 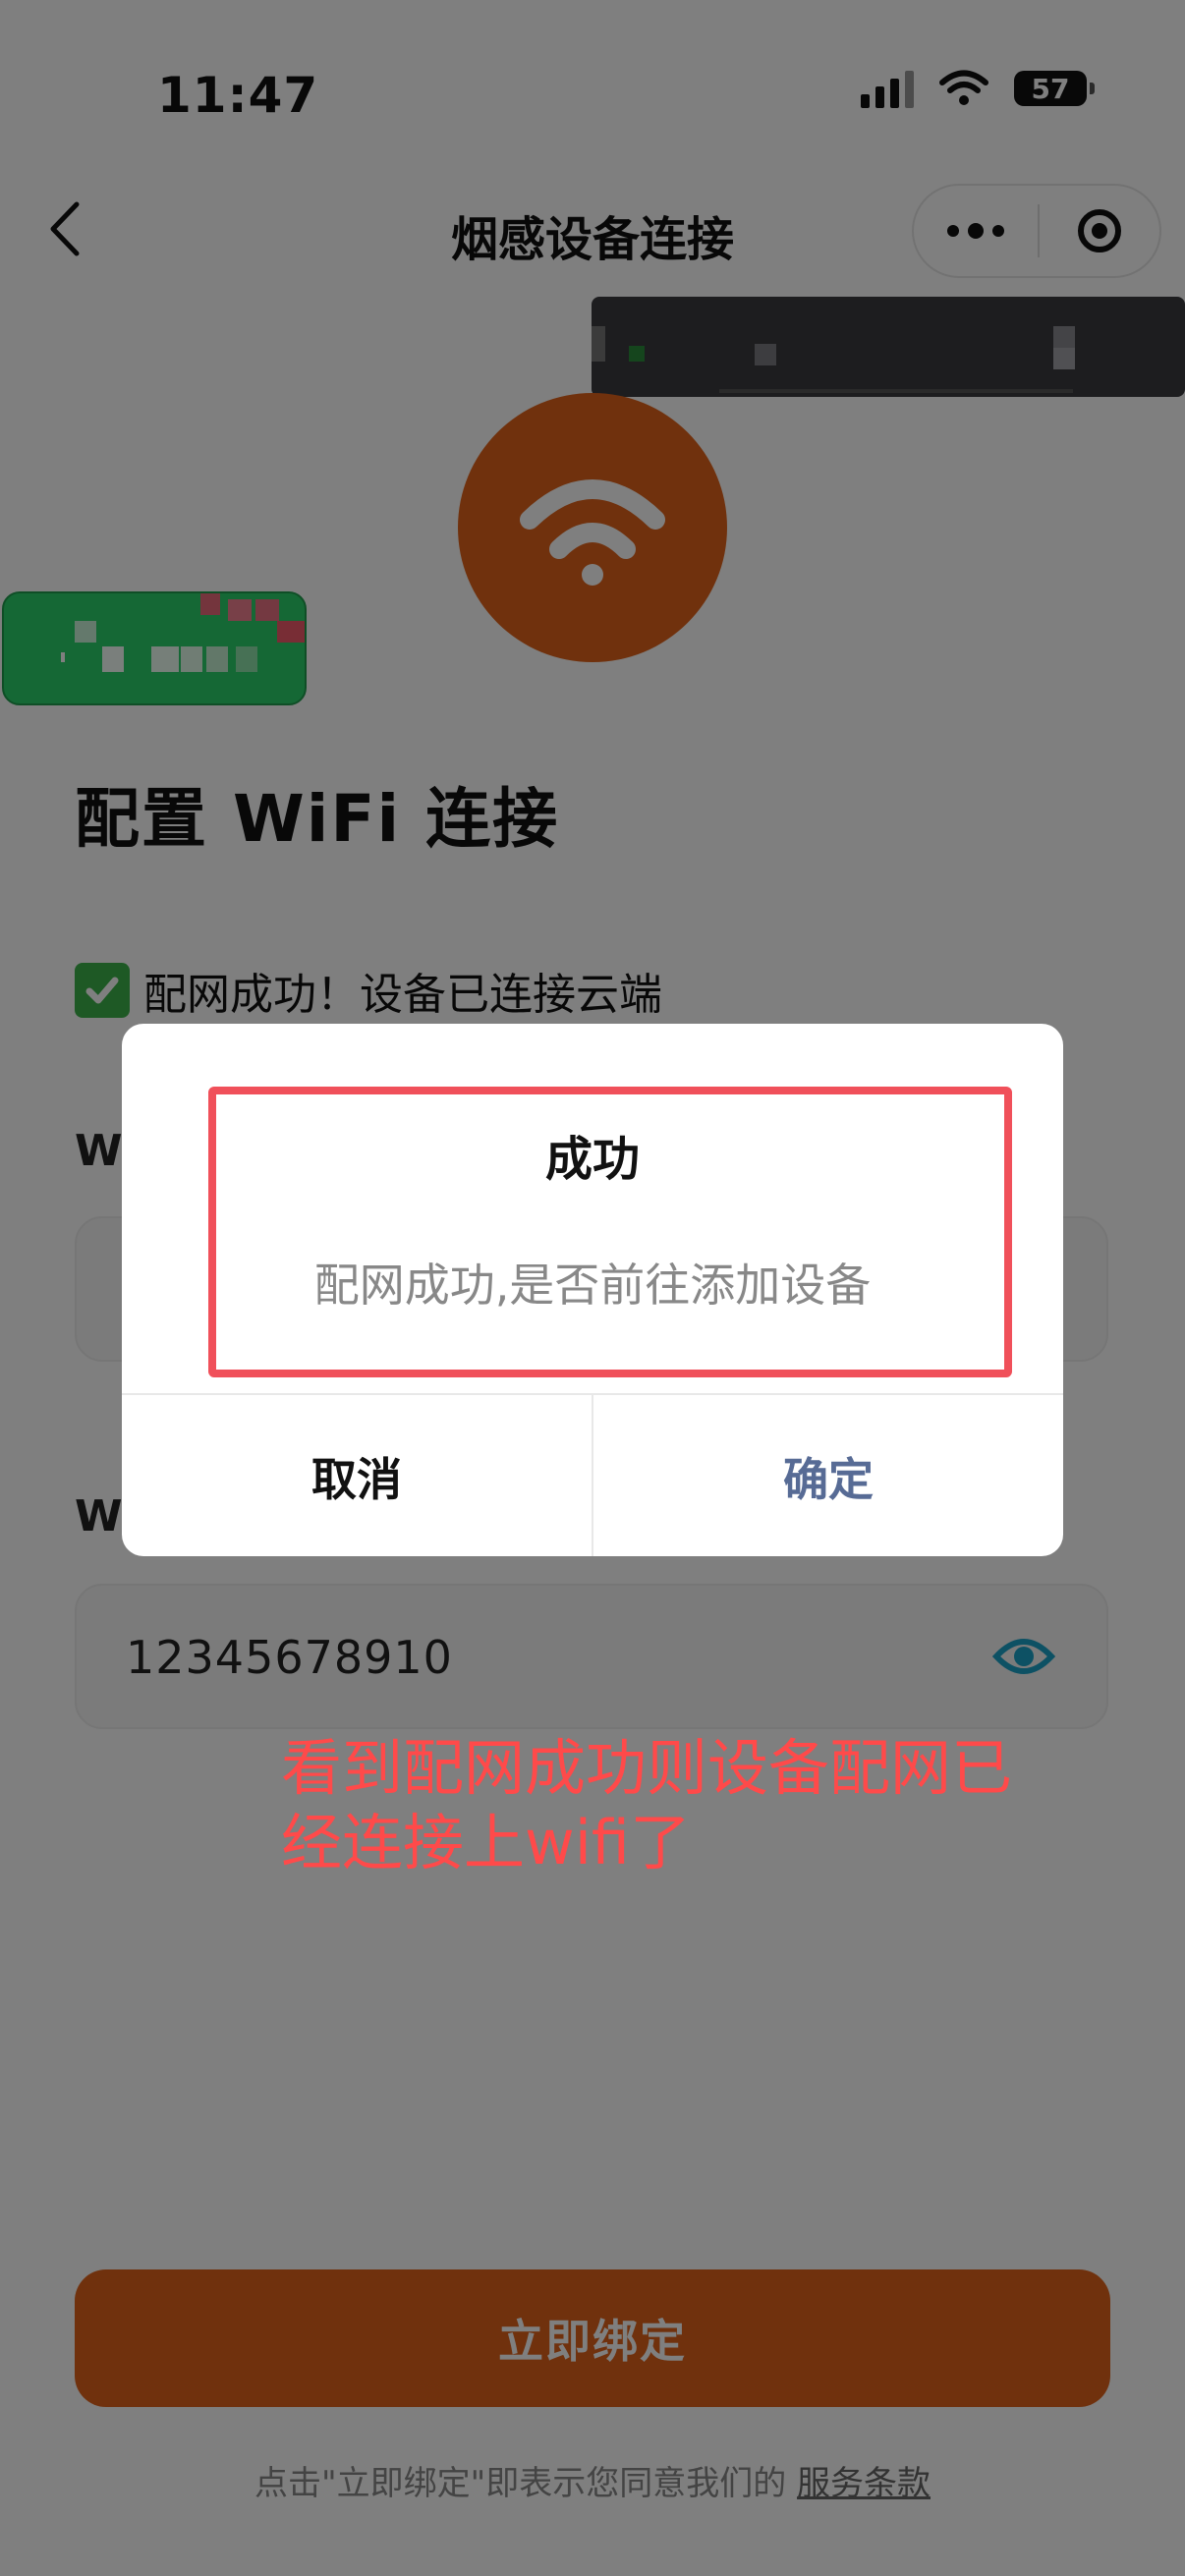 I want to click on cancel-button: 取消, so click(x=357, y=1475).